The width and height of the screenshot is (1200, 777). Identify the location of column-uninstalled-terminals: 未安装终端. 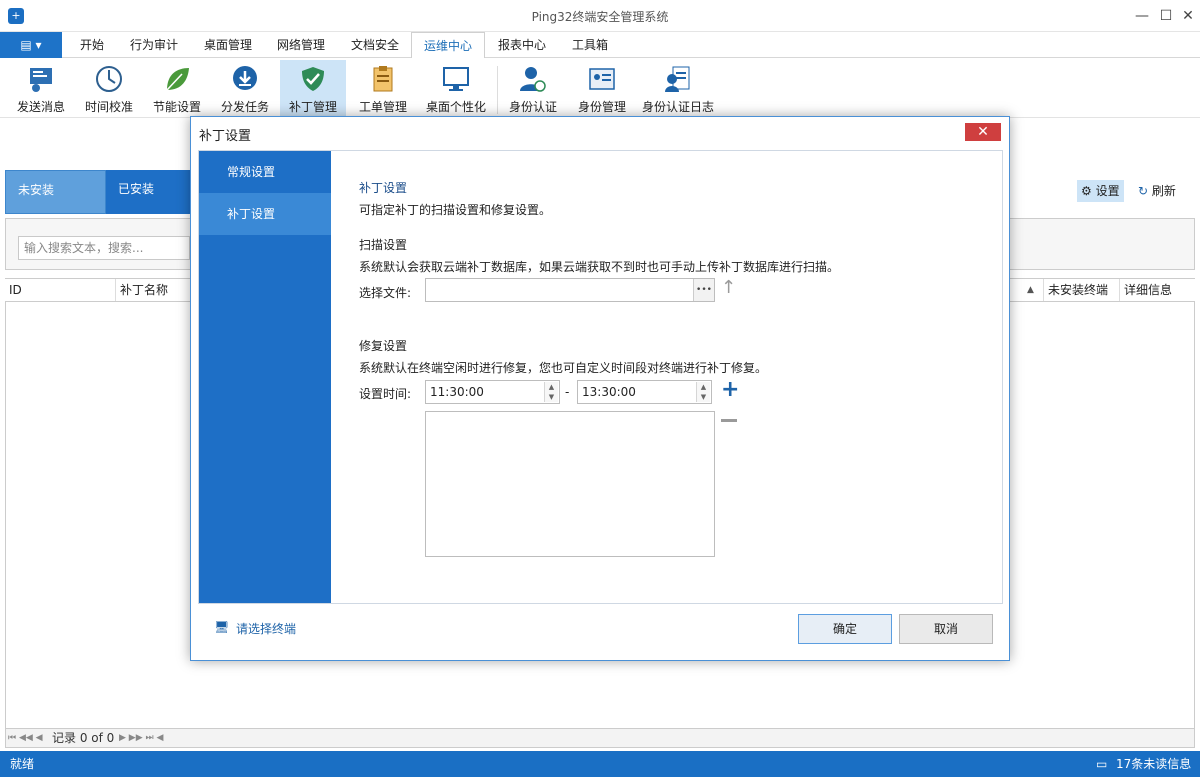
(1081, 290).